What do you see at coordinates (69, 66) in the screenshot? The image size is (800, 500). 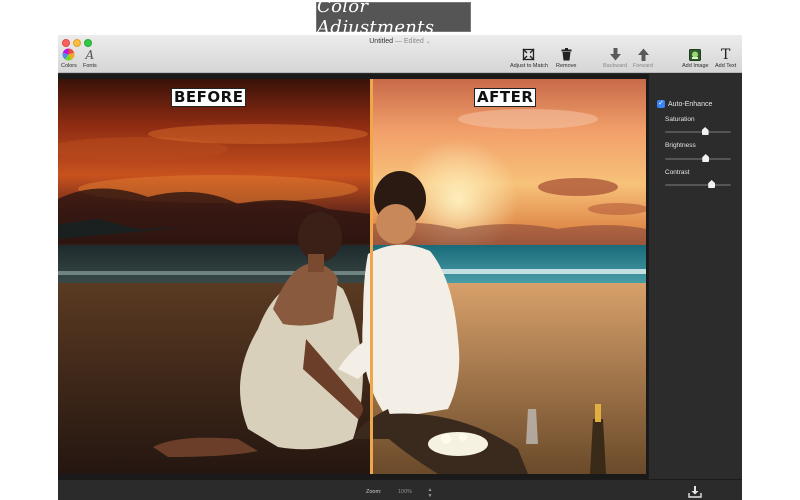 I see `colors-label: Colors` at bounding box center [69, 66].